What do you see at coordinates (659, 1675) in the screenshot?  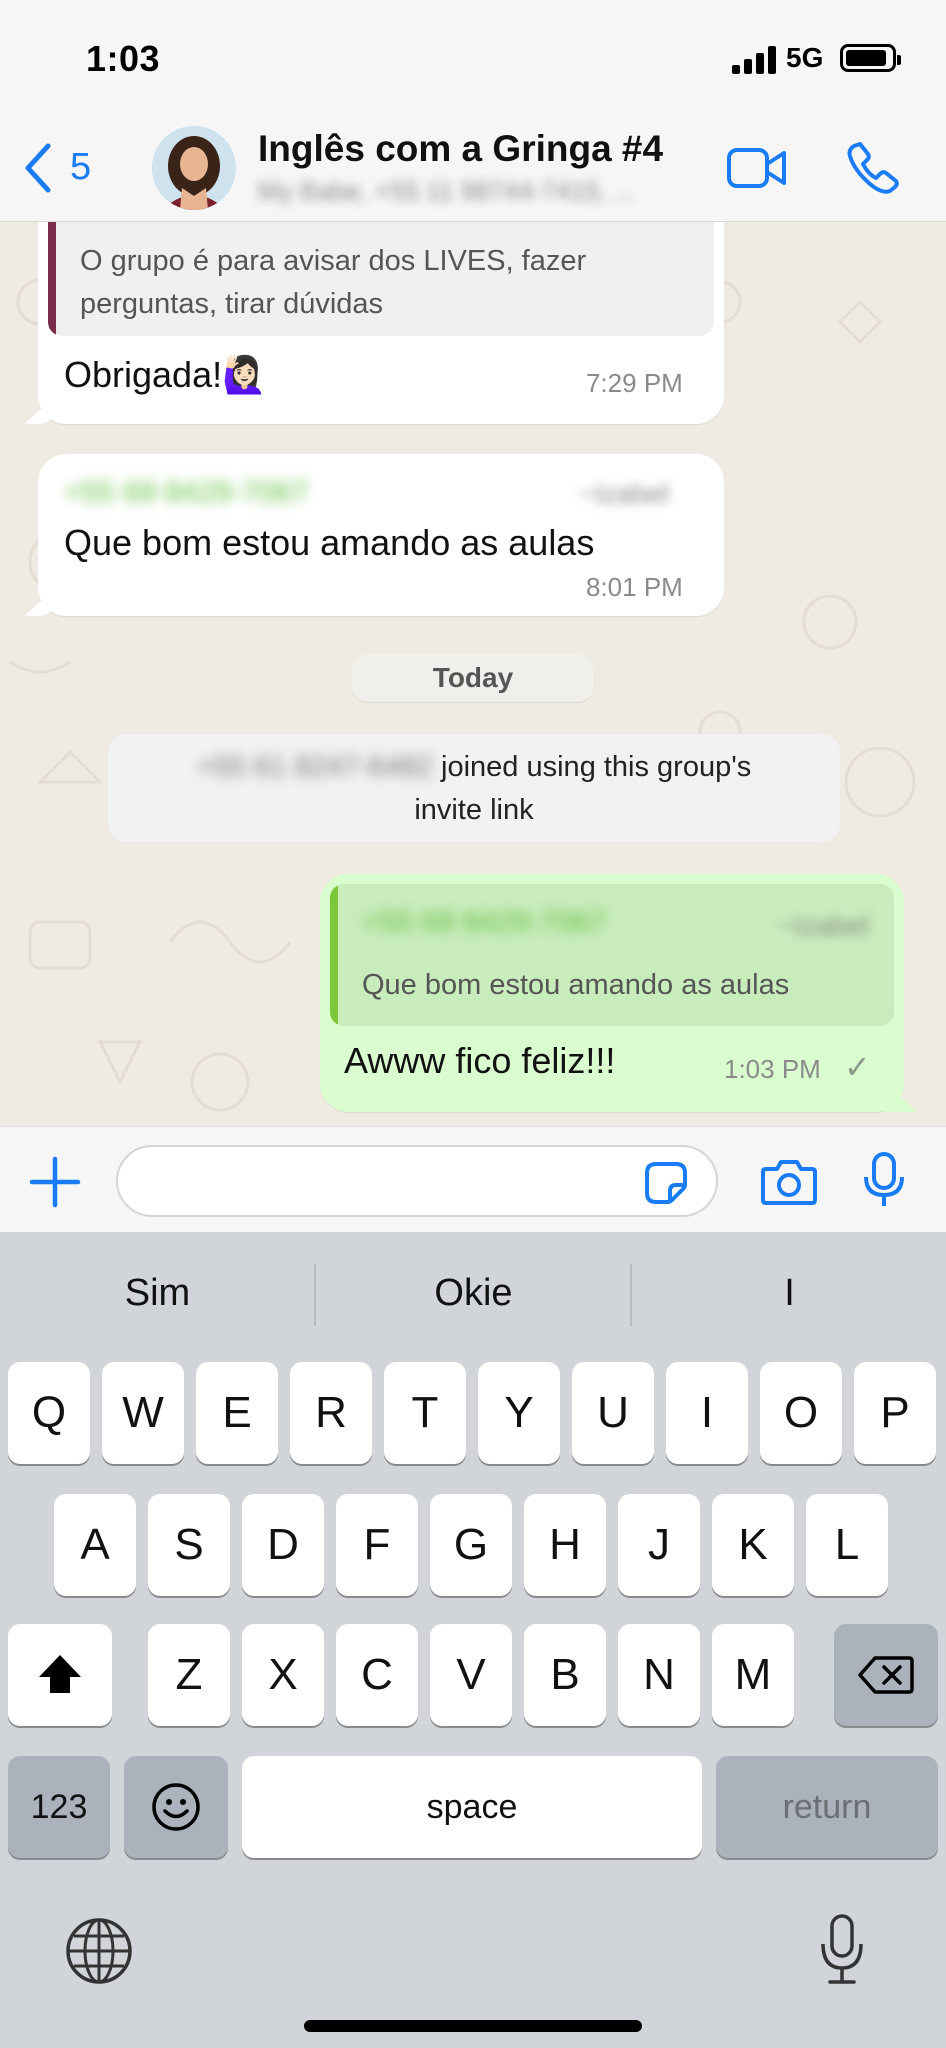 I see `key-n: N` at bounding box center [659, 1675].